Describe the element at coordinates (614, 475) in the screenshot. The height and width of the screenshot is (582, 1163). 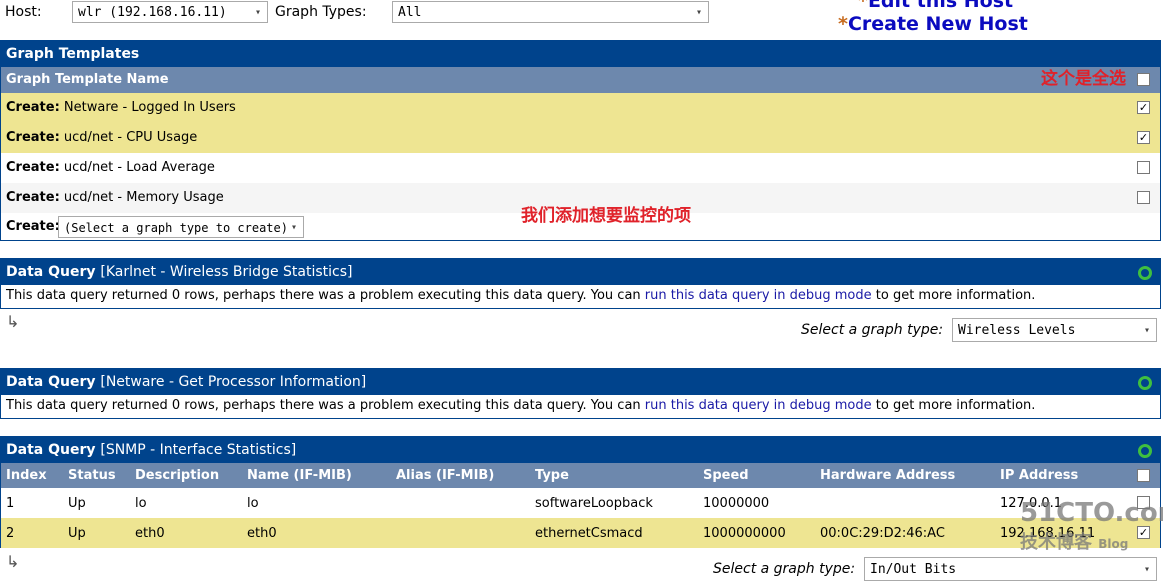
I see `column-header: Type` at that location.